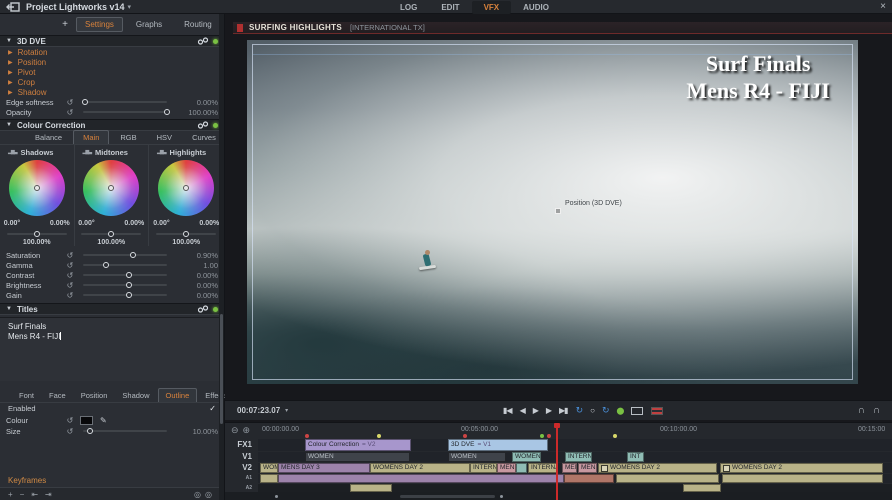 The width and height of the screenshot is (892, 500). Describe the element at coordinates (286, 410) in the screenshot. I see `timecode-caret: ▾` at that location.